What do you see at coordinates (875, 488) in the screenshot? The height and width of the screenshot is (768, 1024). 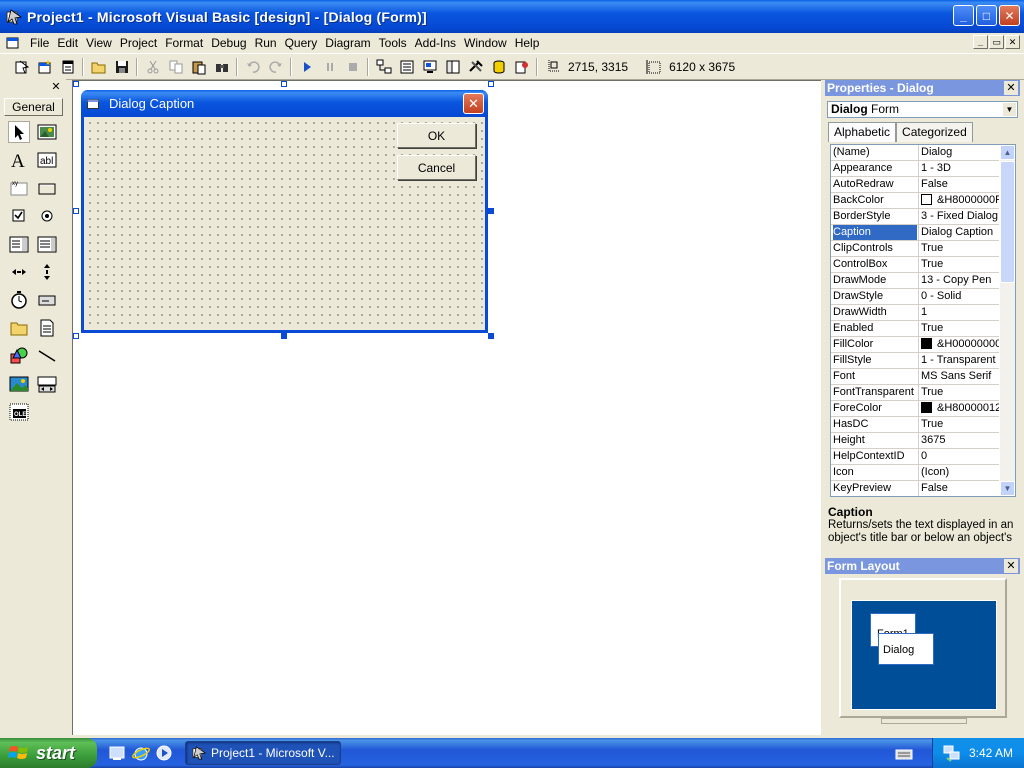 I see `property-name: KeyPreview` at bounding box center [875, 488].